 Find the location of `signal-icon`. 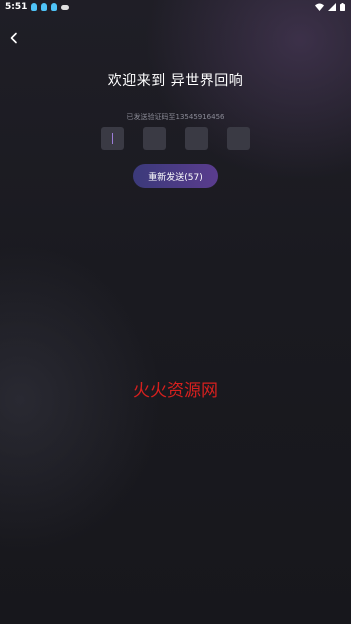

signal-icon is located at coordinates (332, 7).